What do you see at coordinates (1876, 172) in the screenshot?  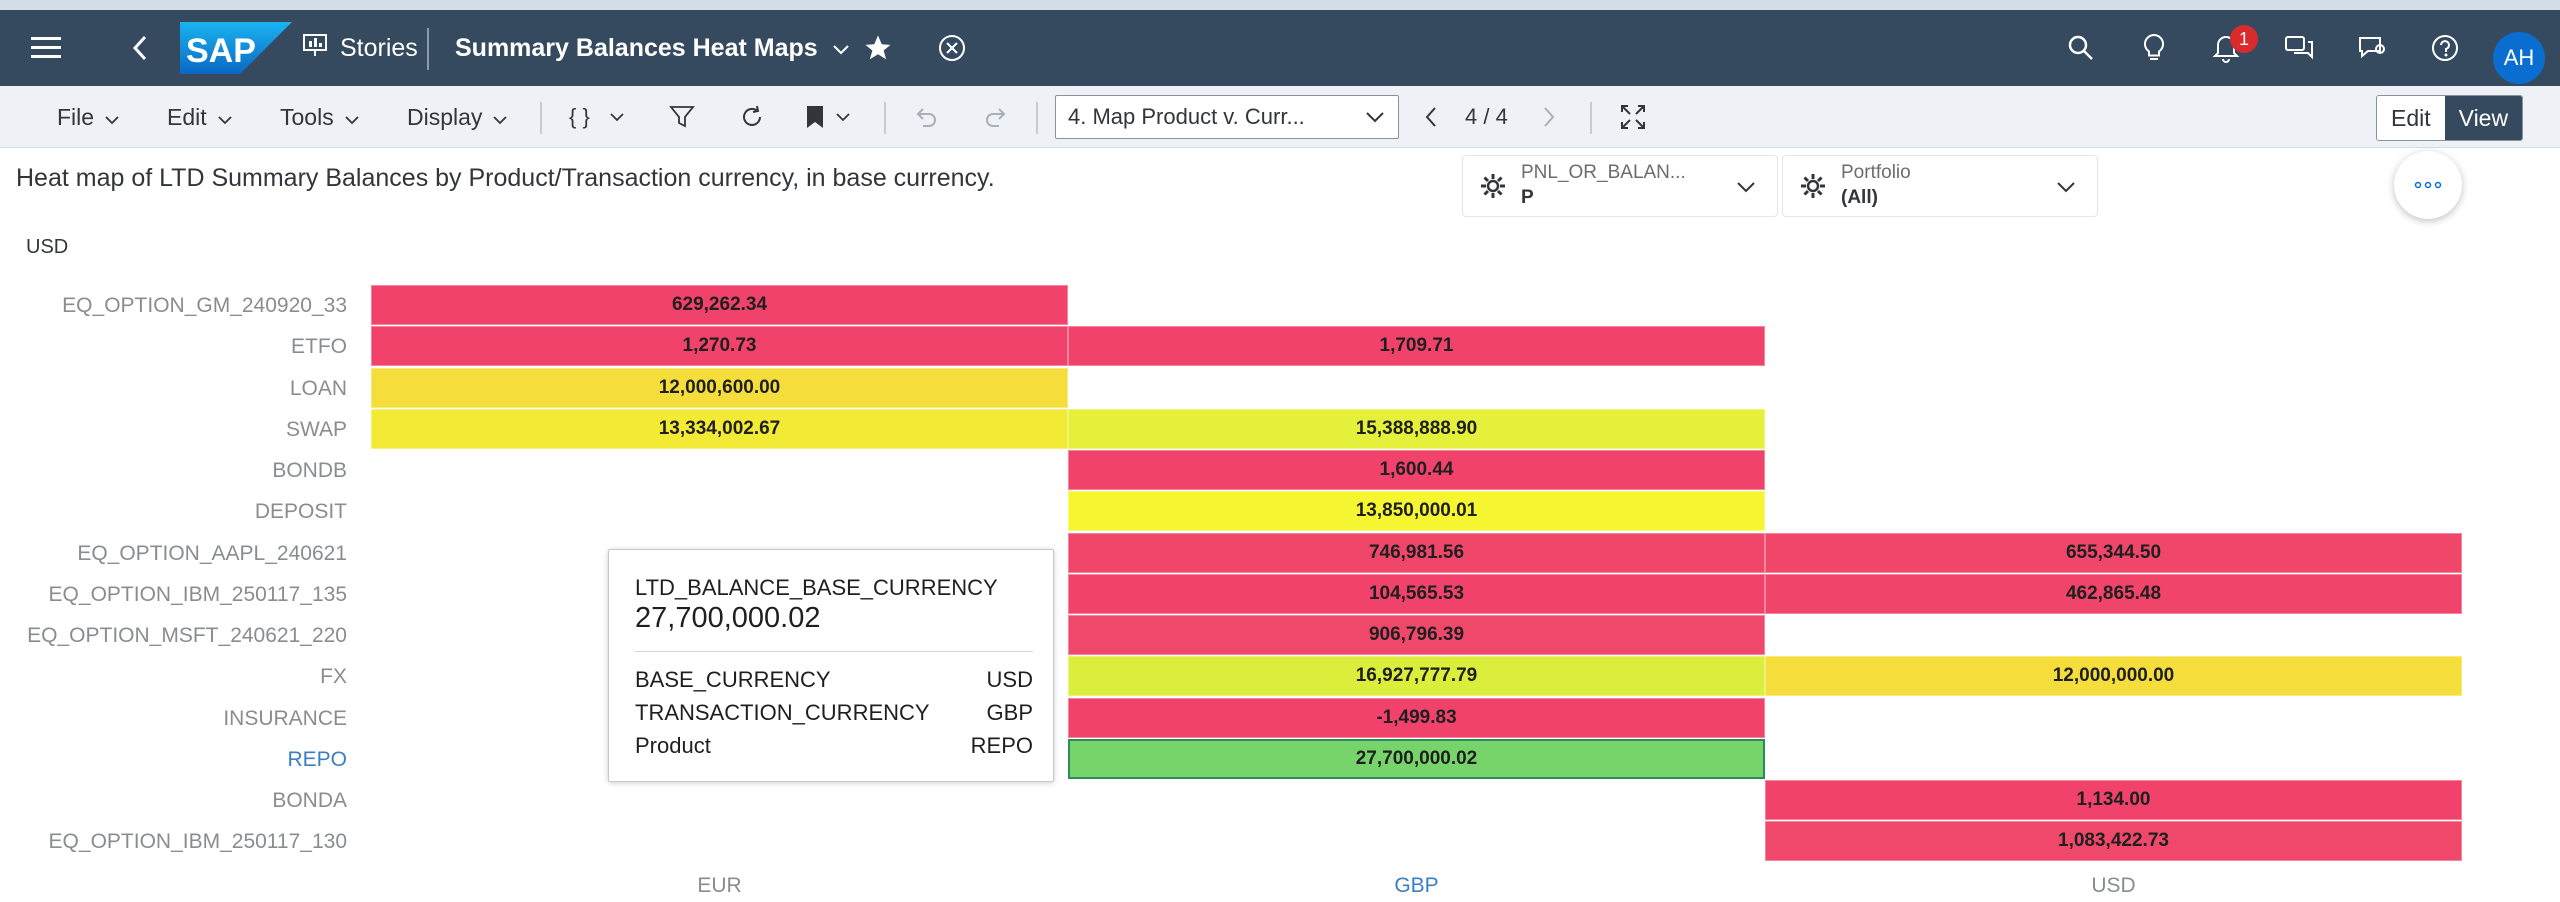 I see `filter-label: Portfolio` at bounding box center [1876, 172].